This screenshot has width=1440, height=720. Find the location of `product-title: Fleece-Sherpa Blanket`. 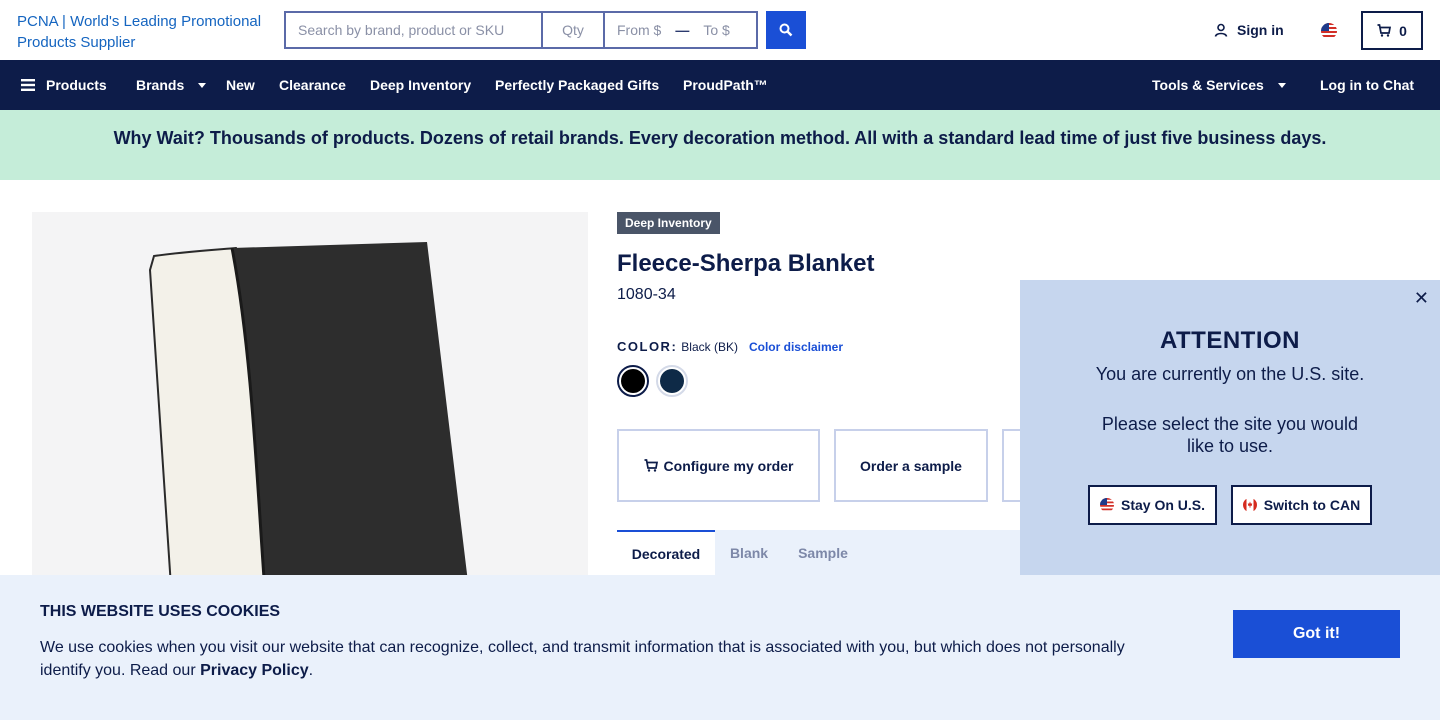

product-title: Fleece-Sherpa Blanket is located at coordinates (746, 263).